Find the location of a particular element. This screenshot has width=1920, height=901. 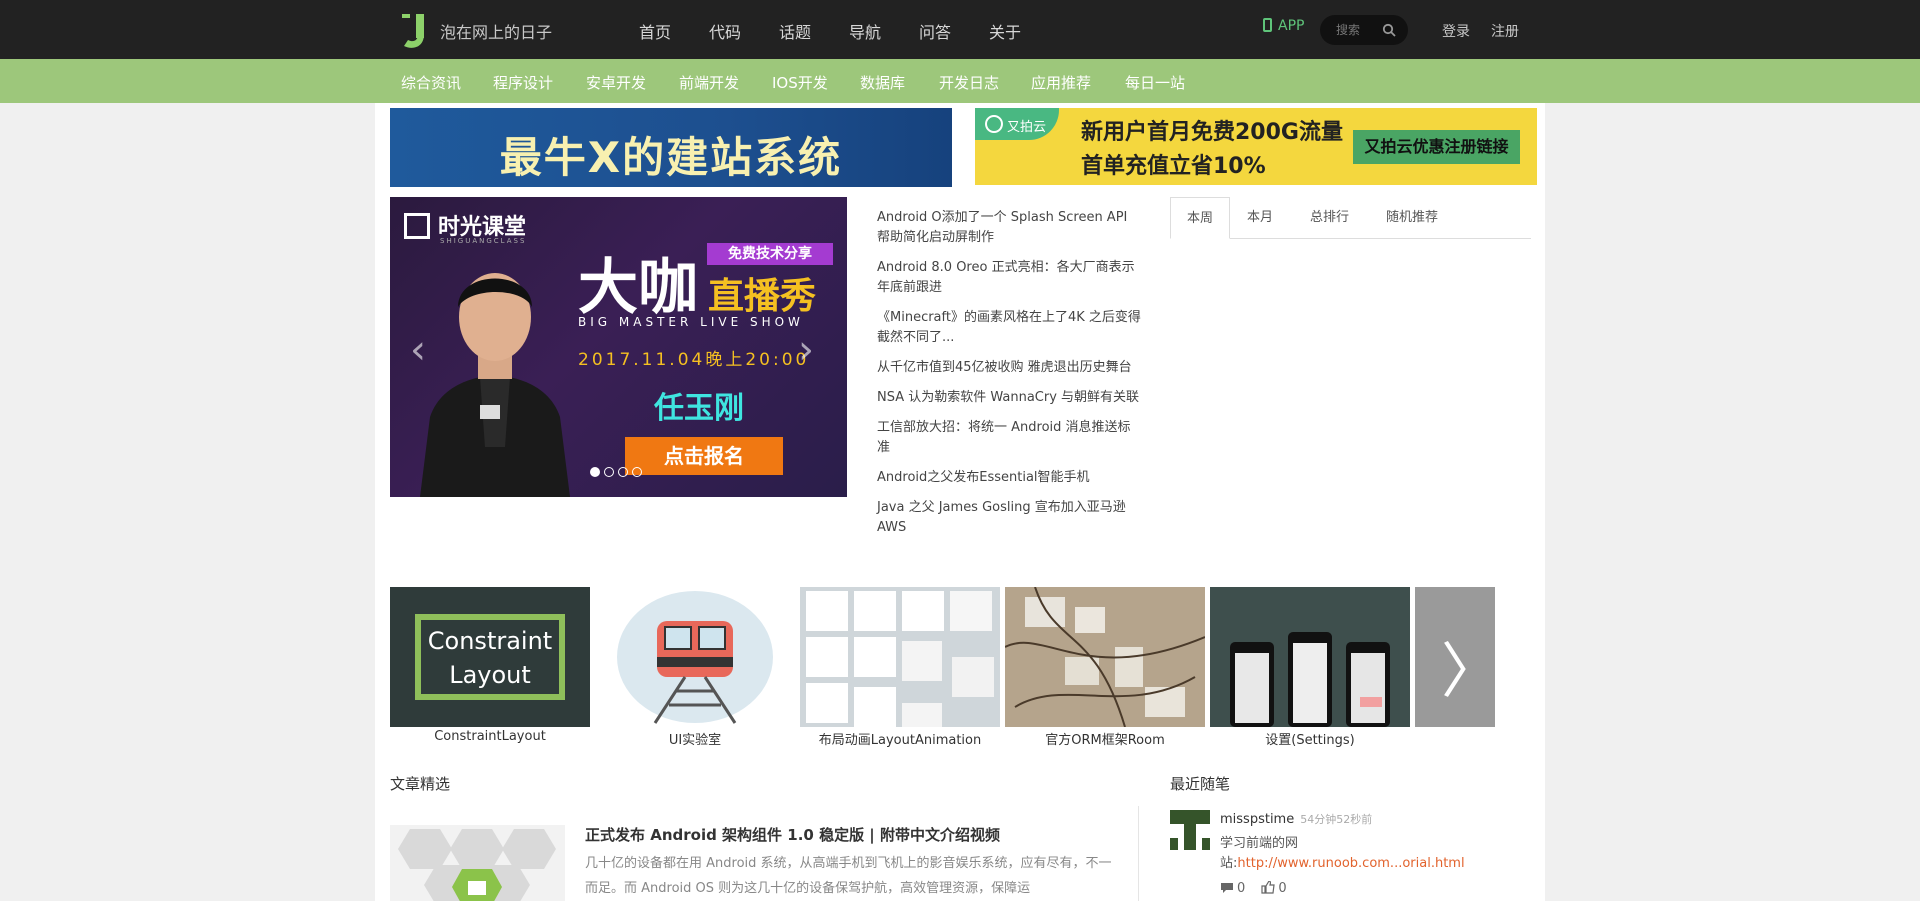

search-input is located at coordinates (1360, 30).